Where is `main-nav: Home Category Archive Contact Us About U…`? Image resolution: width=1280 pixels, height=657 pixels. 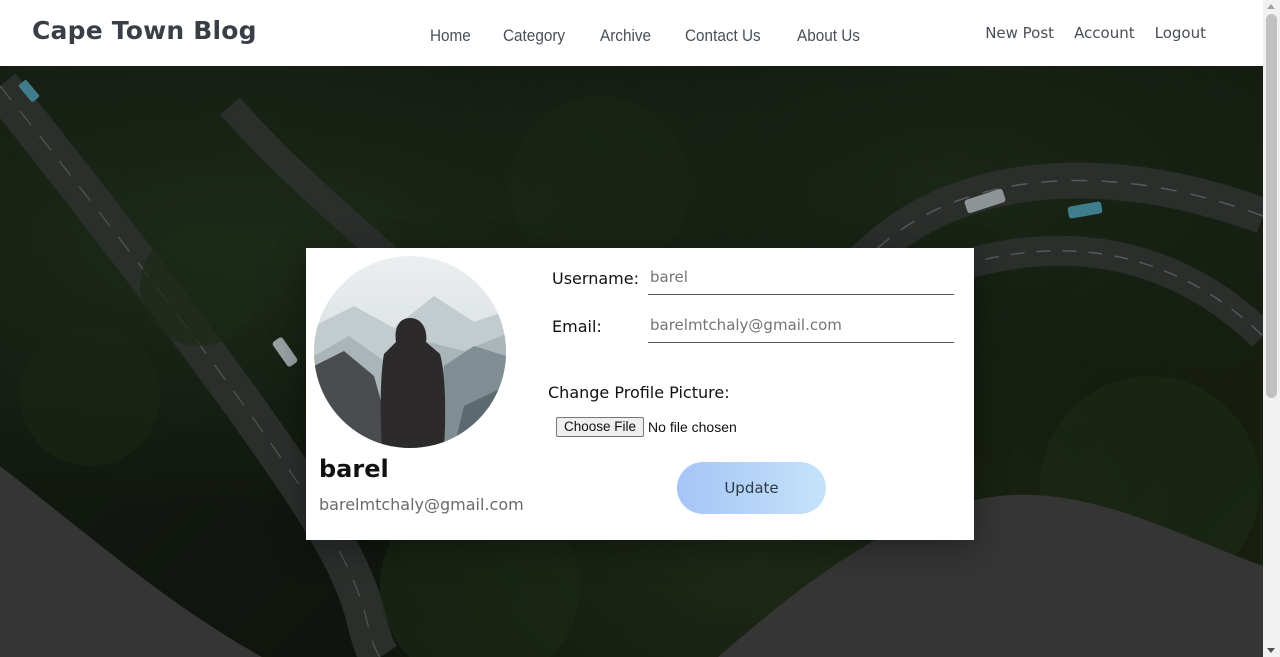 main-nav: Home Category Archive Contact Us About U… is located at coordinates (662, 36).